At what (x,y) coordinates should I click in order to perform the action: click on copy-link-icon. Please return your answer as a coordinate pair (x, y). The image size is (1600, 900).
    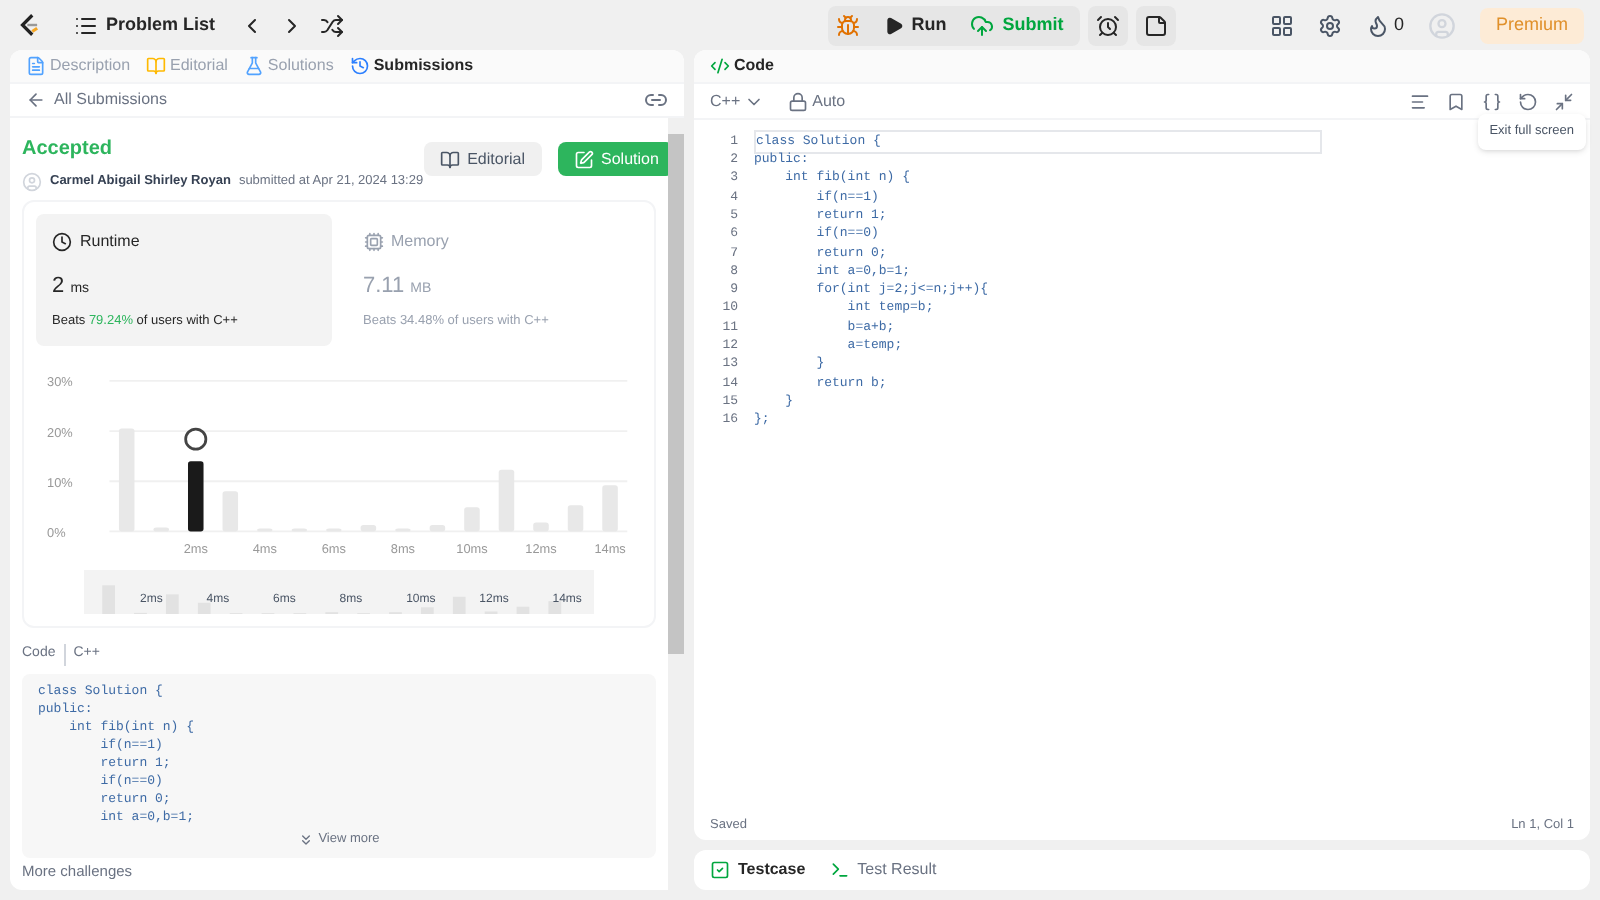
    Looking at the image, I should click on (656, 100).